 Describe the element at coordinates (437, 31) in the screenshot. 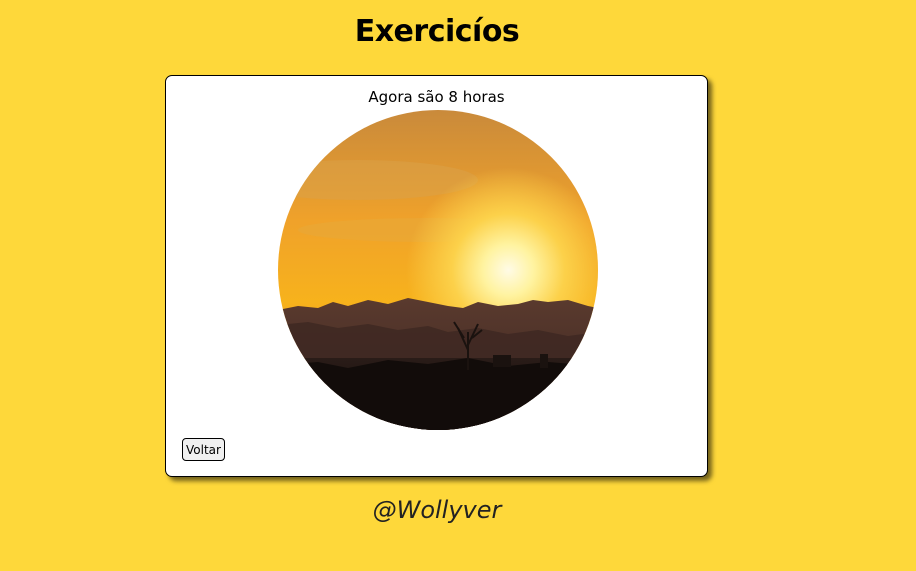

I see `page-title: Exercicíos` at that location.